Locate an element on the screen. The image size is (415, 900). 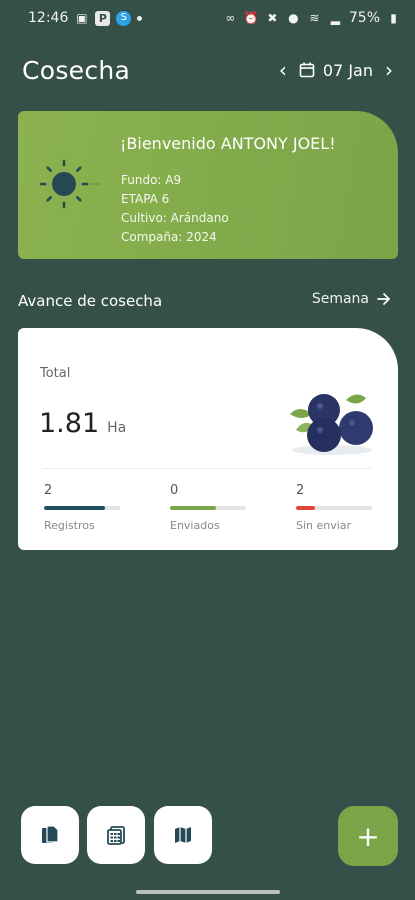
date-picker-button: 07 Jan is located at coordinates (336, 70).